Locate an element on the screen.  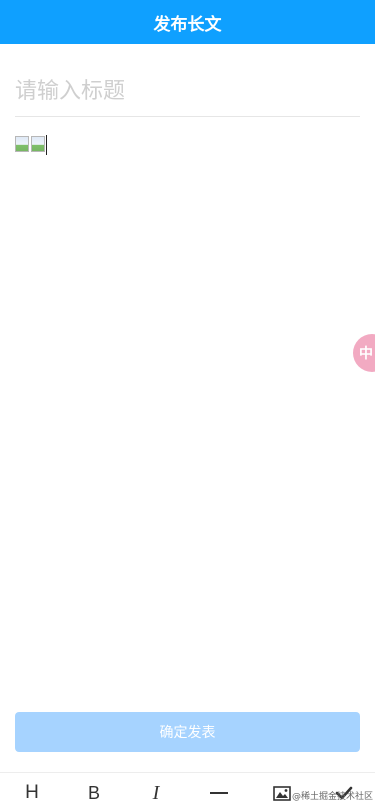
heading-button: H is located at coordinates (32, 792).